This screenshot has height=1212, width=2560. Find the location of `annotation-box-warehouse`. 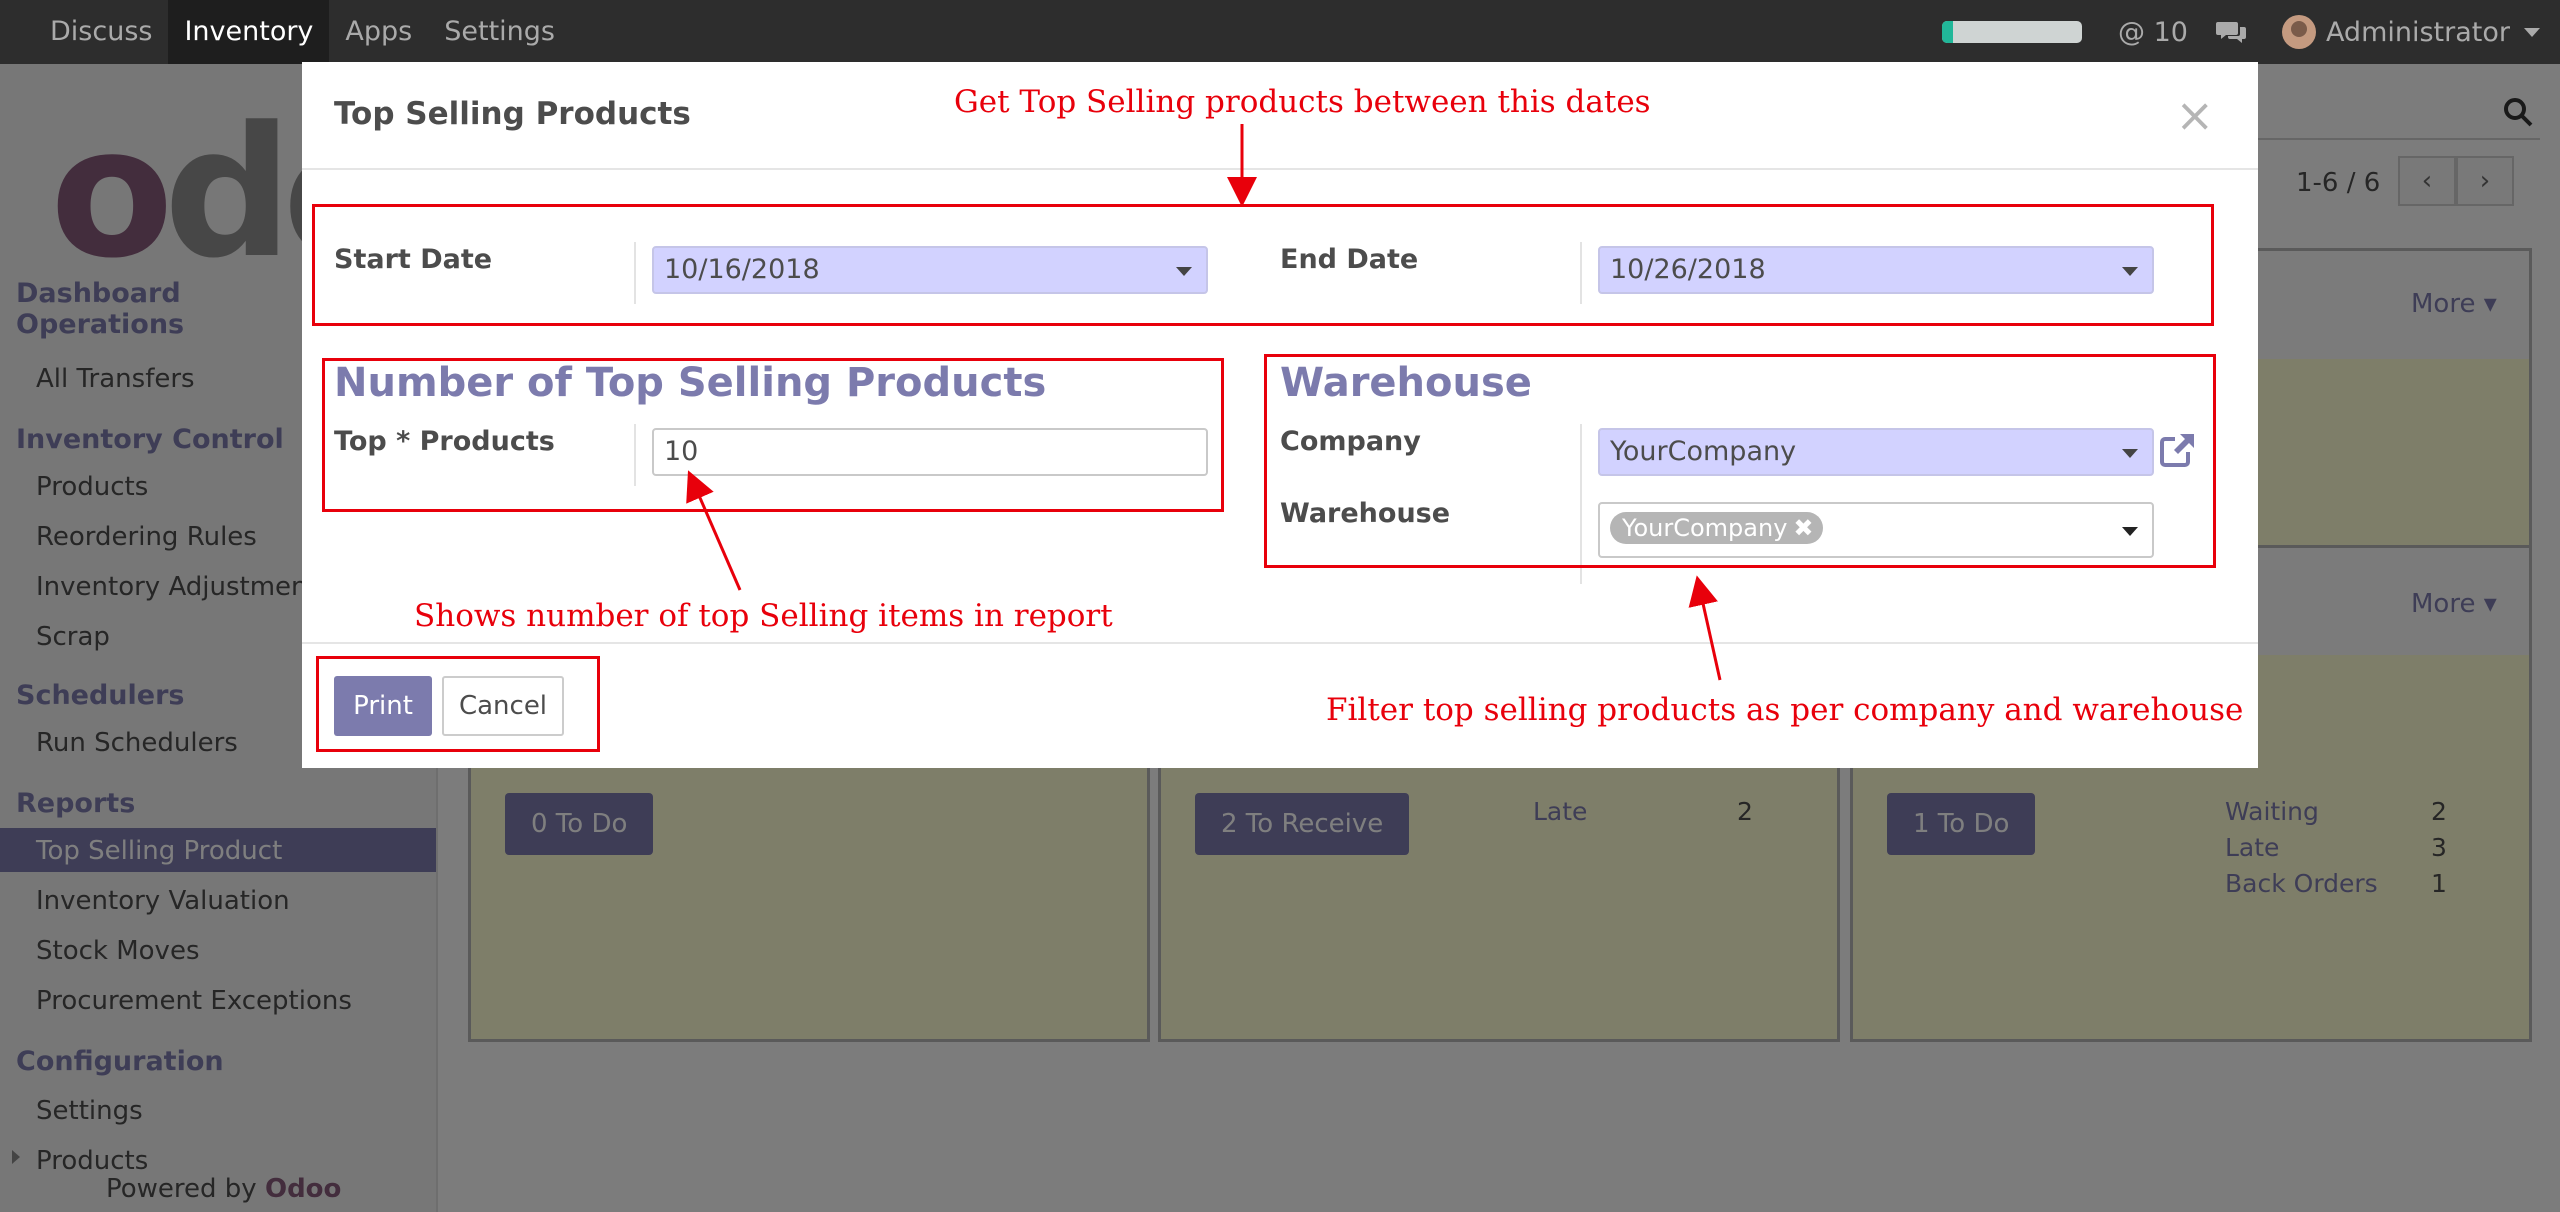

annotation-box-warehouse is located at coordinates (1740, 461).